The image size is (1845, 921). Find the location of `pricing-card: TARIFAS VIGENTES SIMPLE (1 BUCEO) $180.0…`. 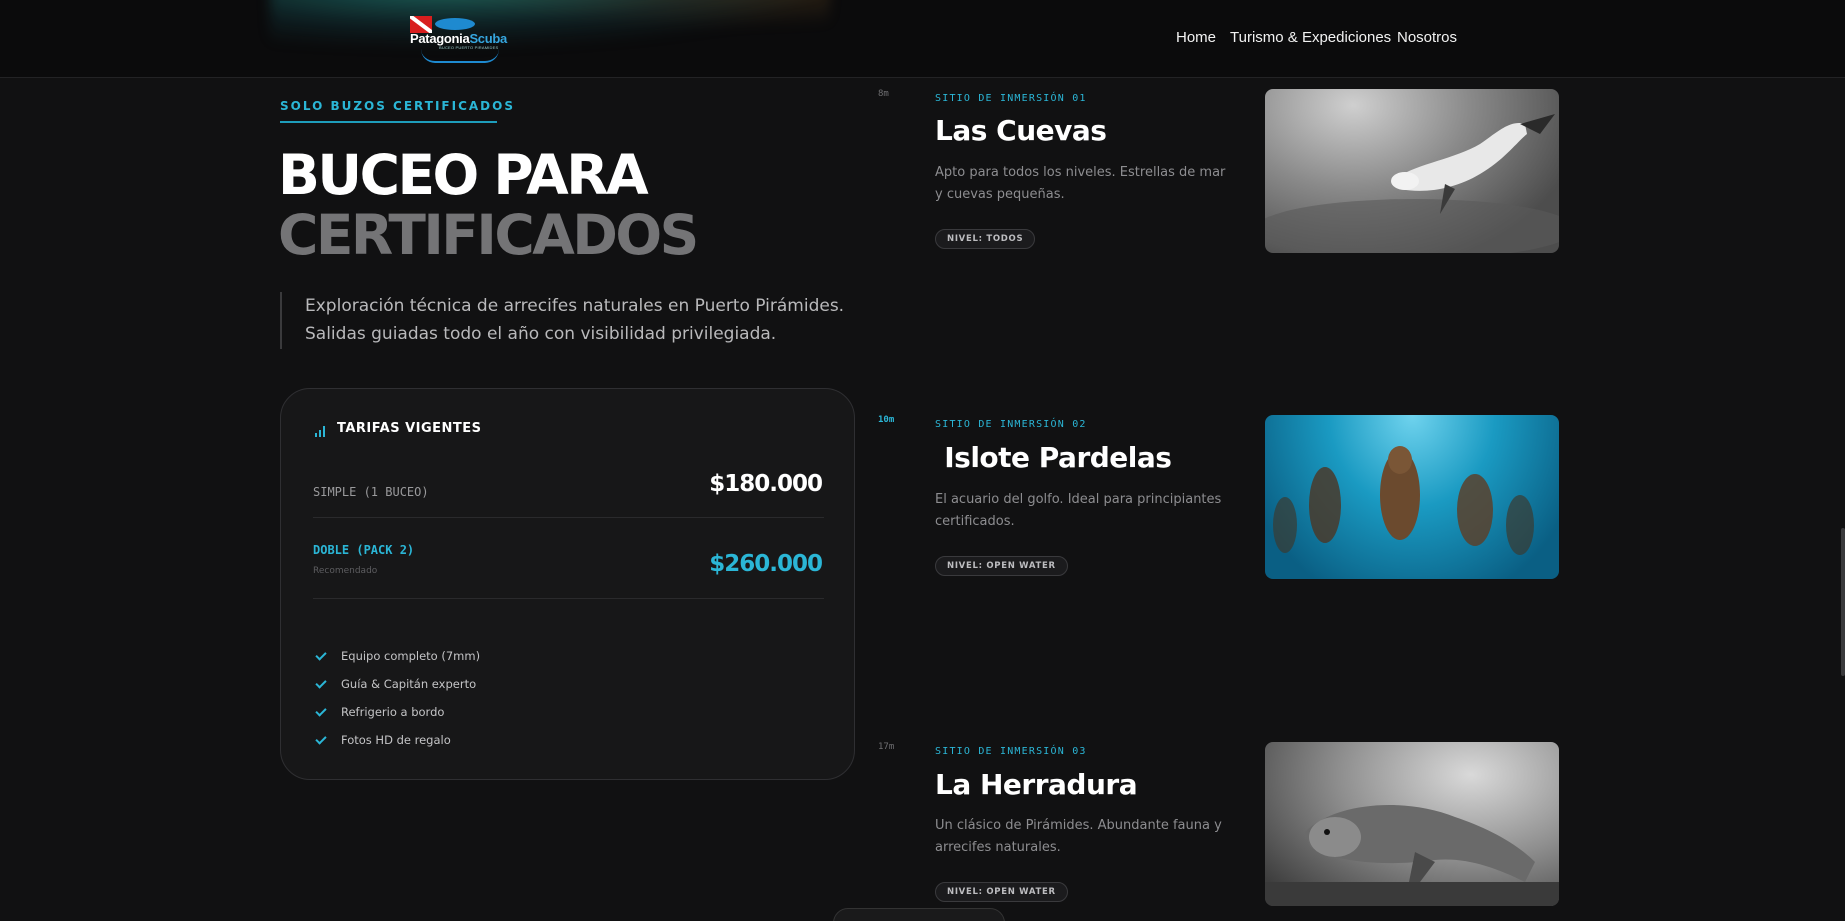

pricing-card: TARIFAS VIGENTES SIMPLE (1 BUCEO) $180.0… is located at coordinates (567, 584).